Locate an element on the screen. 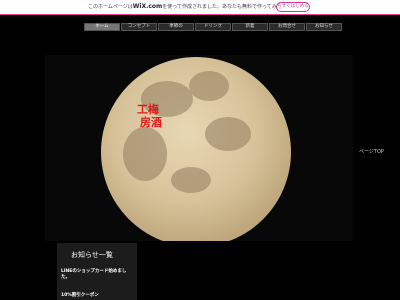  main-nav: ホーム コンセプト 季節の ドリンク 新着 お問合せ お知らせ is located at coordinates (213, 27).